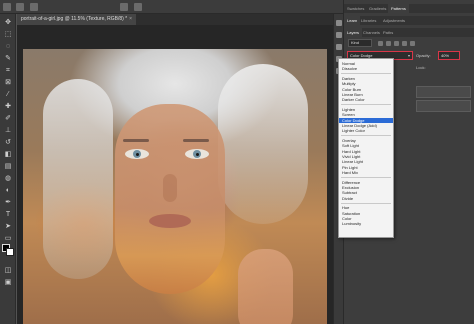 The width and height of the screenshot is (474, 324). I want to click on distribute-icon, so click(138, 7).